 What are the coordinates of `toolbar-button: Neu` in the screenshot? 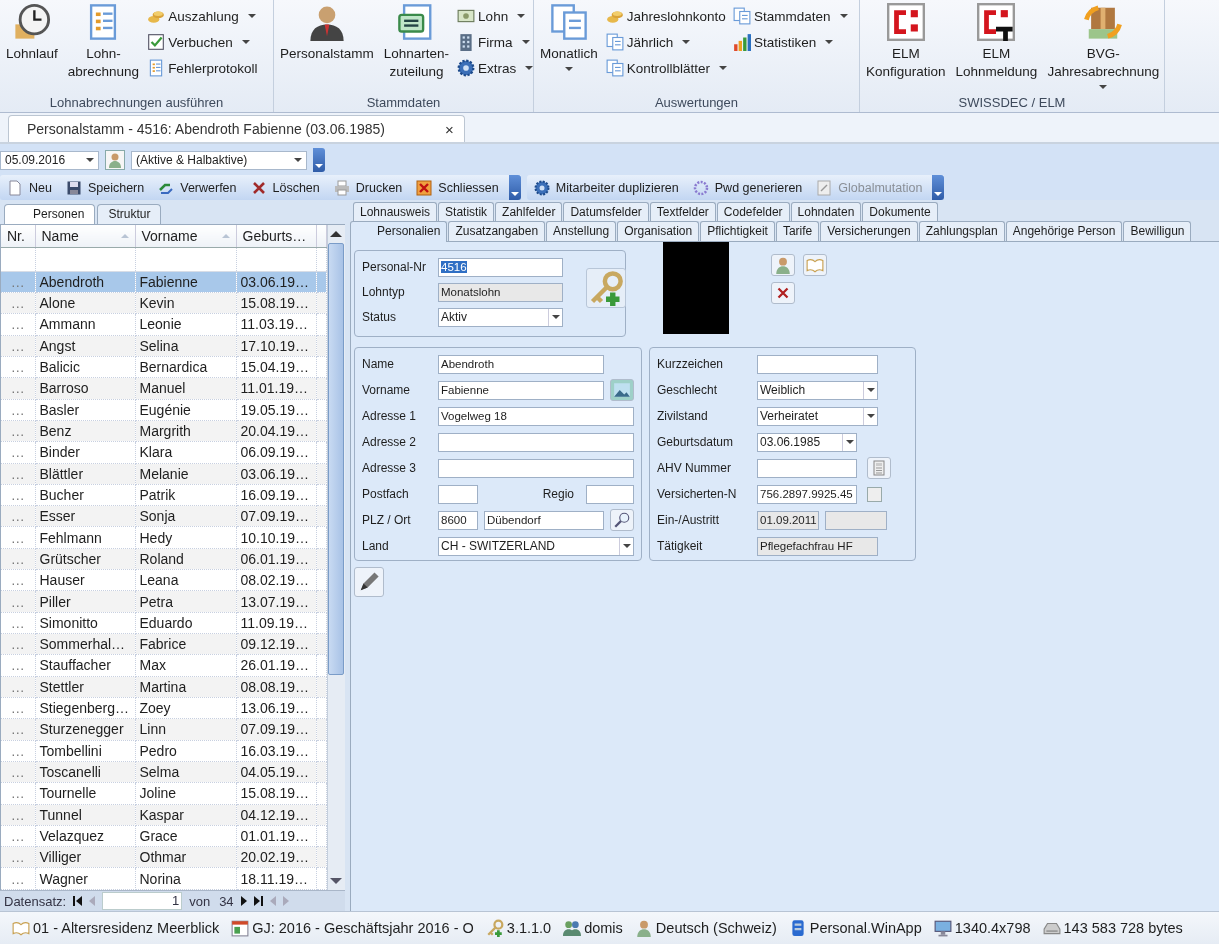 It's located at (29, 187).